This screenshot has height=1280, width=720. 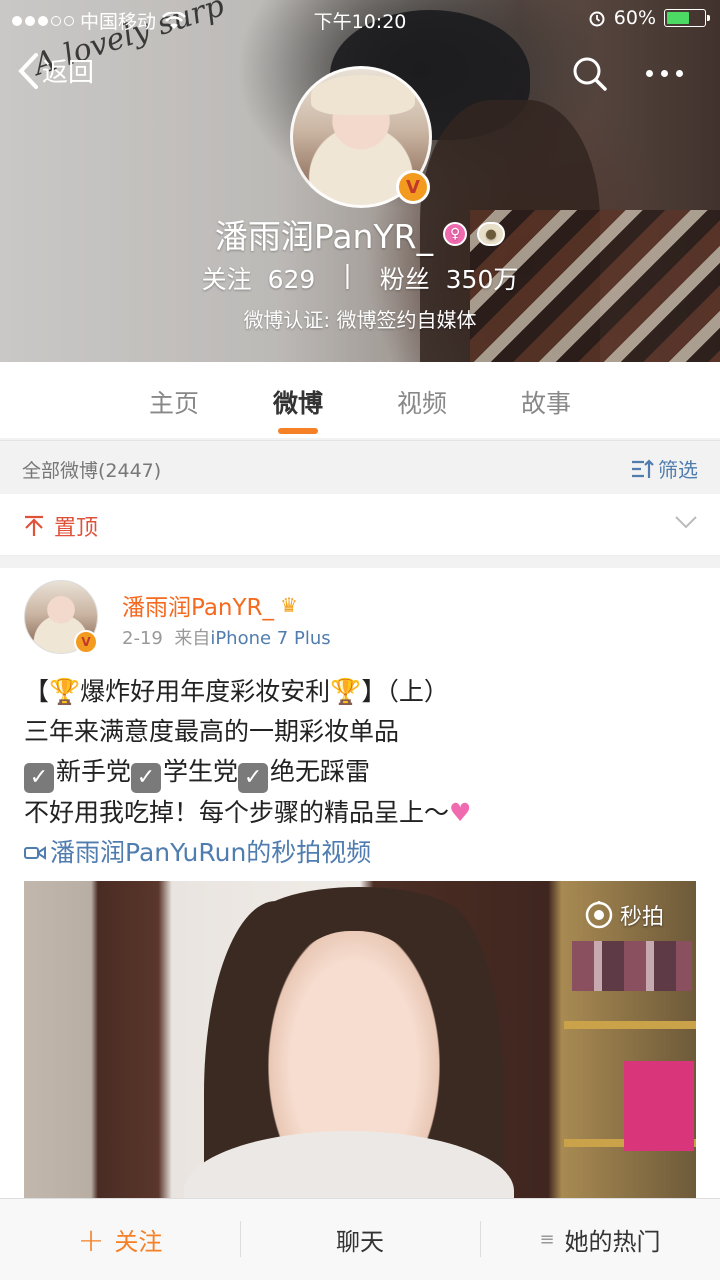 I want to click on female-gender-icon: ♀, so click(x=455, y=234).